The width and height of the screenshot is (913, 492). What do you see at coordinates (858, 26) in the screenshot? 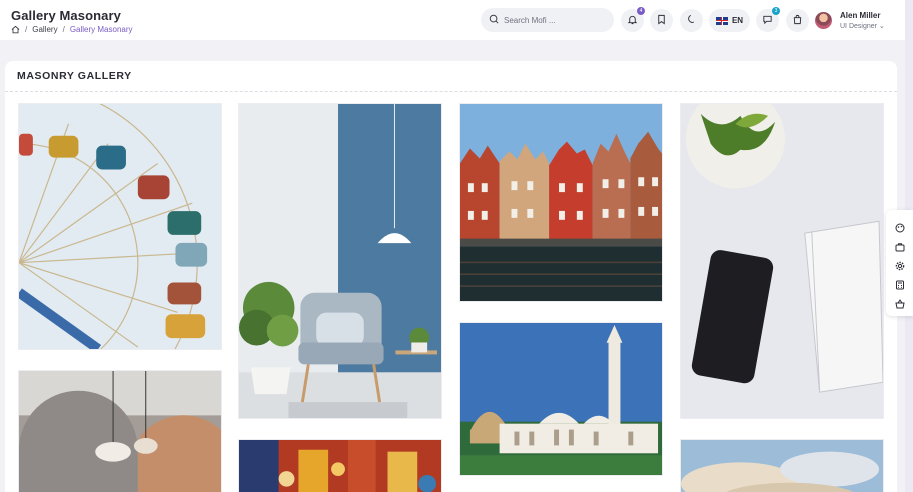
I see `user-role-text: UI Designer` at bounding box center [858, 26].